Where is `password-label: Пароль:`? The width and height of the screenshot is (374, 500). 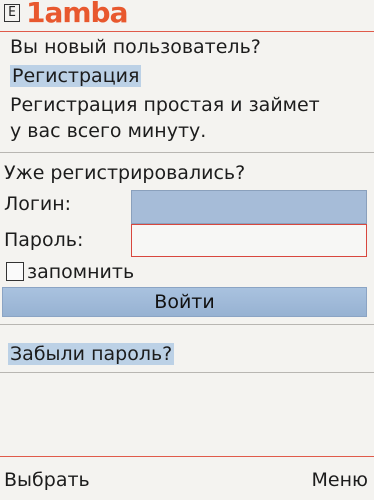 password-label: Пароль: is located at coordinates (44, 240).